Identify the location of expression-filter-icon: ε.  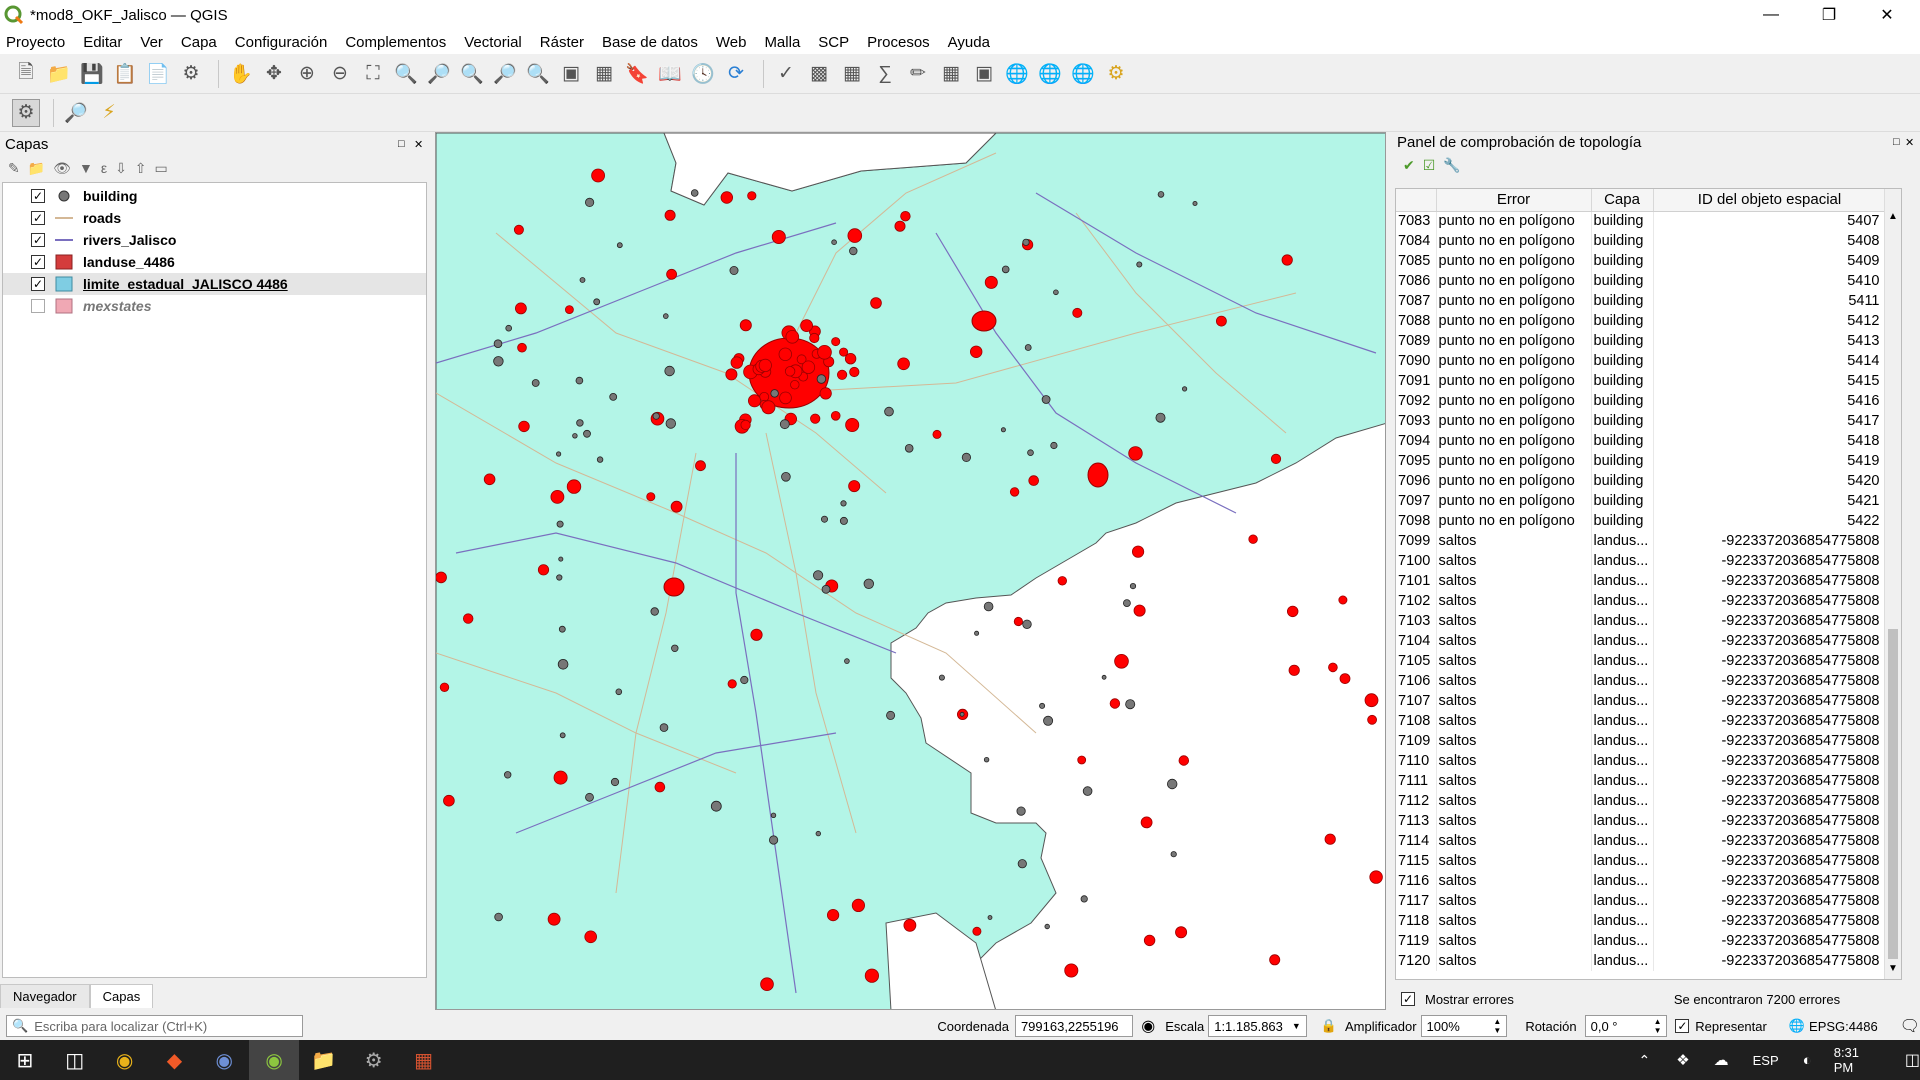
(104, 168).